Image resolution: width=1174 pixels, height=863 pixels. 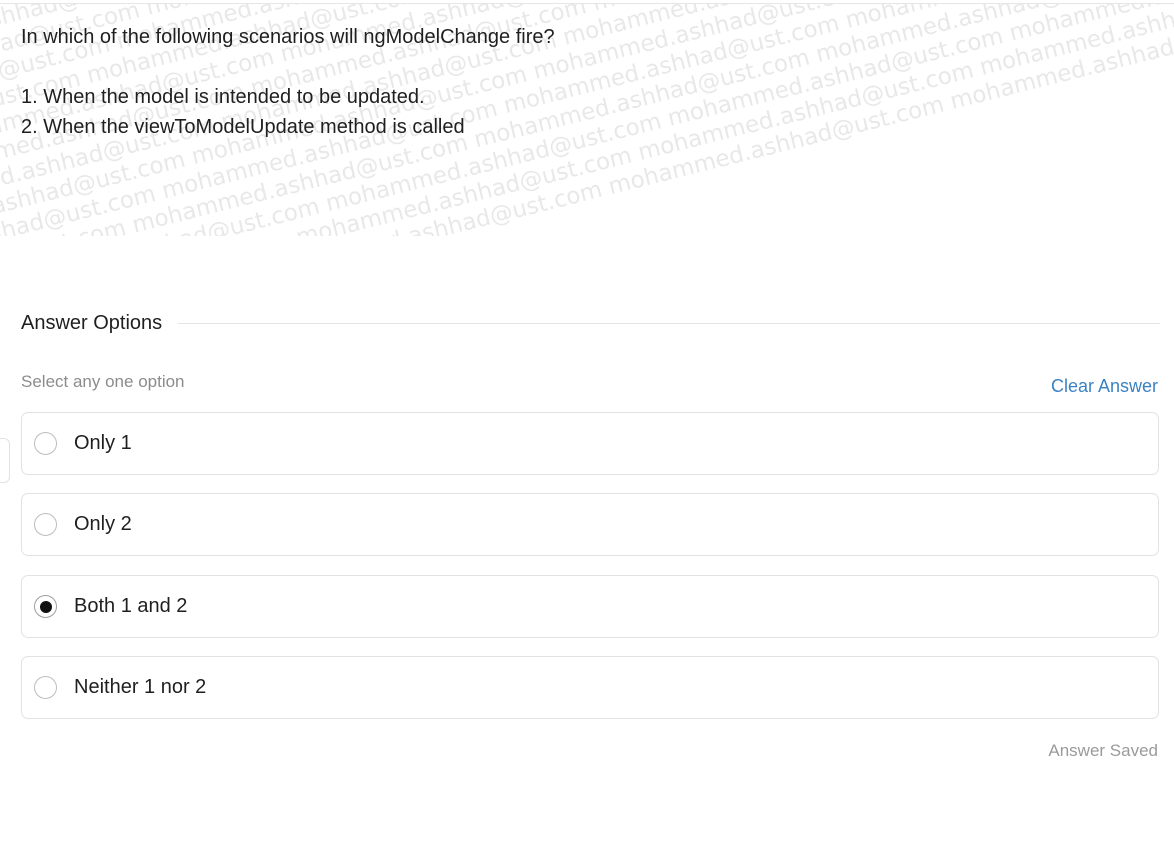 What do you see at coordinates (1104, 386) in the screenshot?
I see `clear-answer-button: Clear Answer` at bounding box center [1104, 386].